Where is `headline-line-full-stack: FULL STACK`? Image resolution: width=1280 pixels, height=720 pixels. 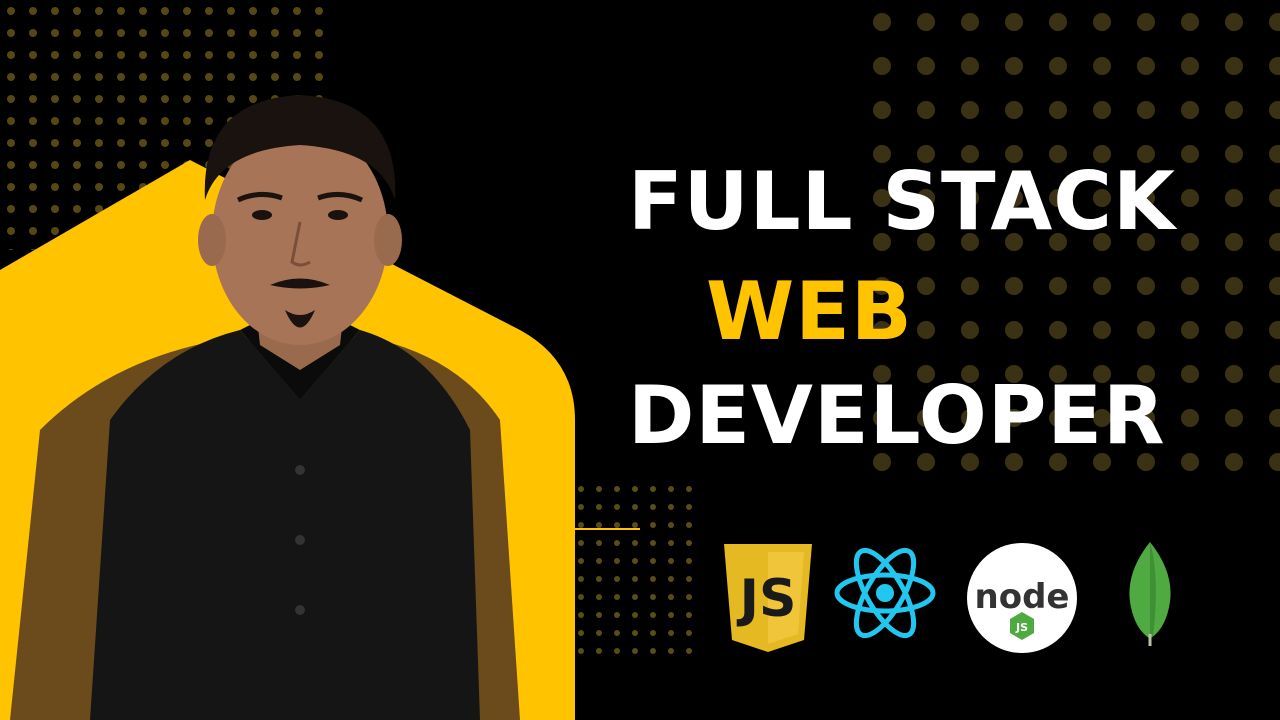 headline-line-full-stack: FULL STACK is located at coordinates (902, 201).